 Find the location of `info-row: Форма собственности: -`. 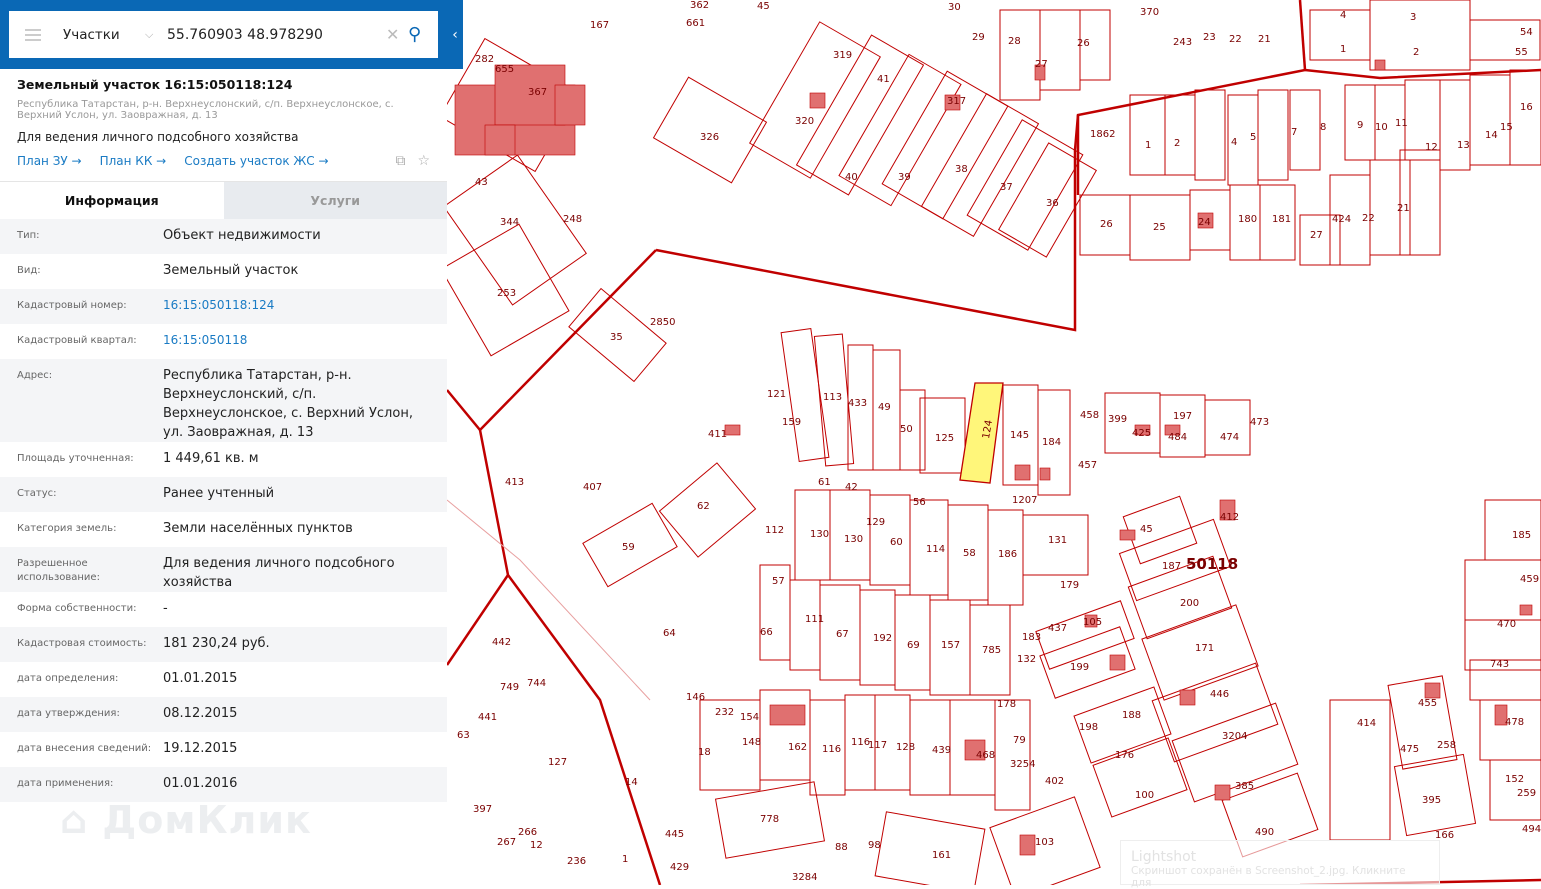

info-row: Форма собственности: - is located at coordinates (223, 609).